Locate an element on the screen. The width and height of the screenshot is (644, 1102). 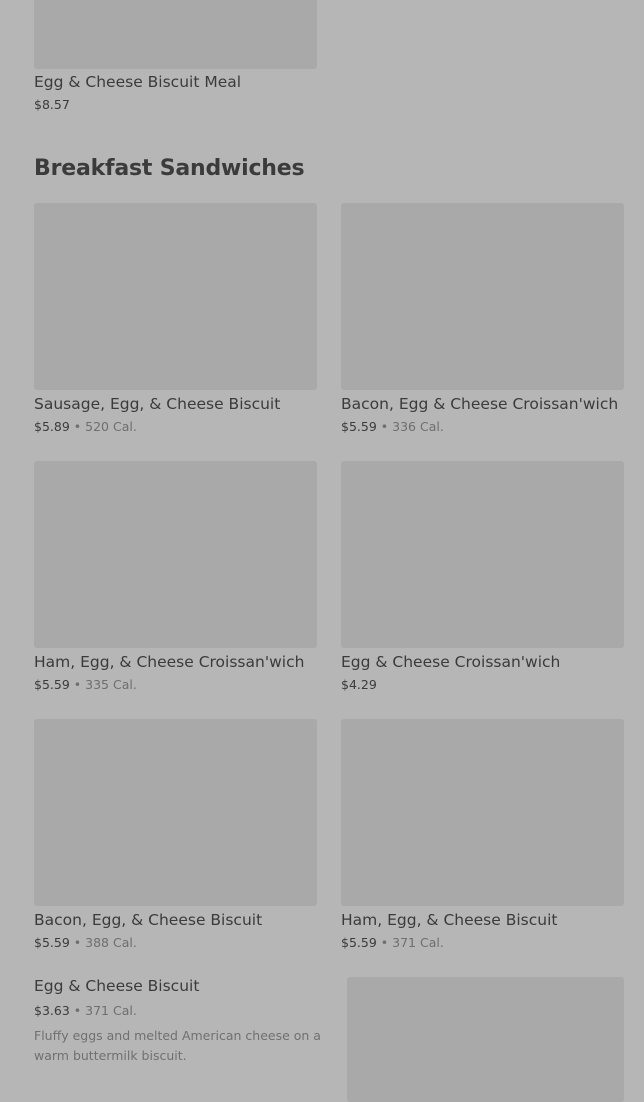
featured-item-calories: 371 Cal. is located at coordinates (111, 1010).